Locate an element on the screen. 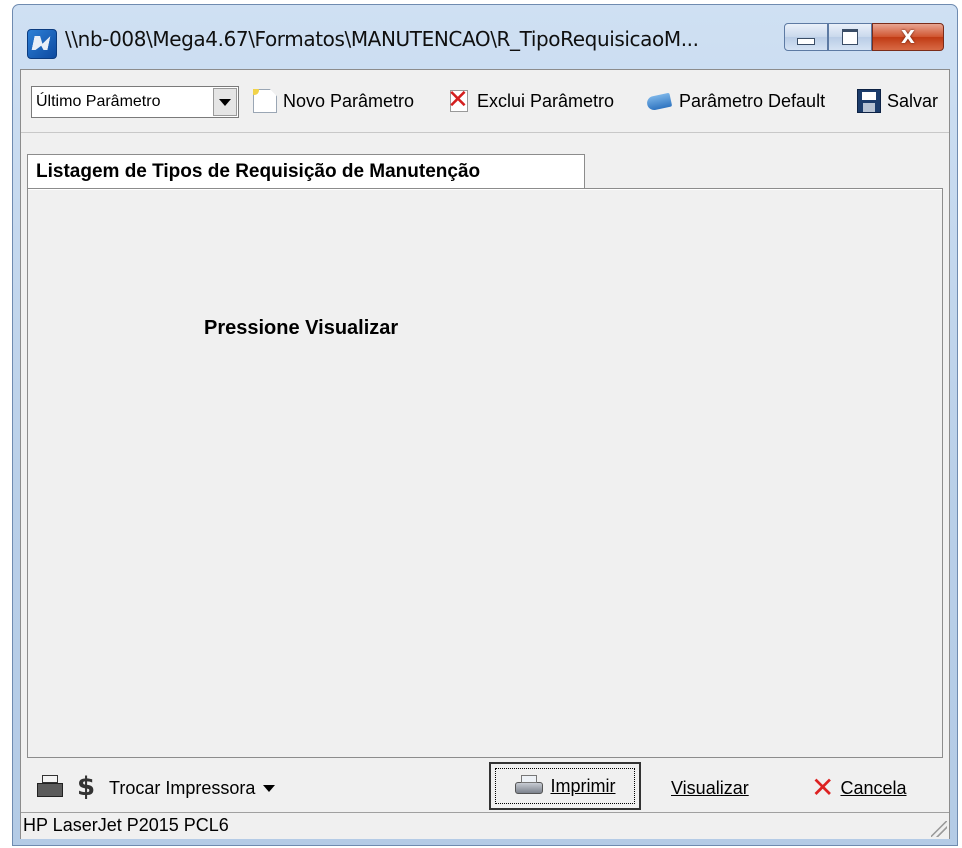 This screenshot has height=848, width=962. delete-document-icon is located at coordinates (459, 100).